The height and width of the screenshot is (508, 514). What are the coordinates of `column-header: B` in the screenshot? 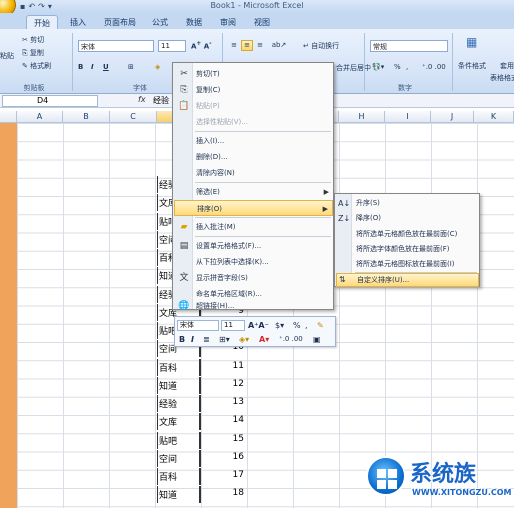 It's located at (86, 117).